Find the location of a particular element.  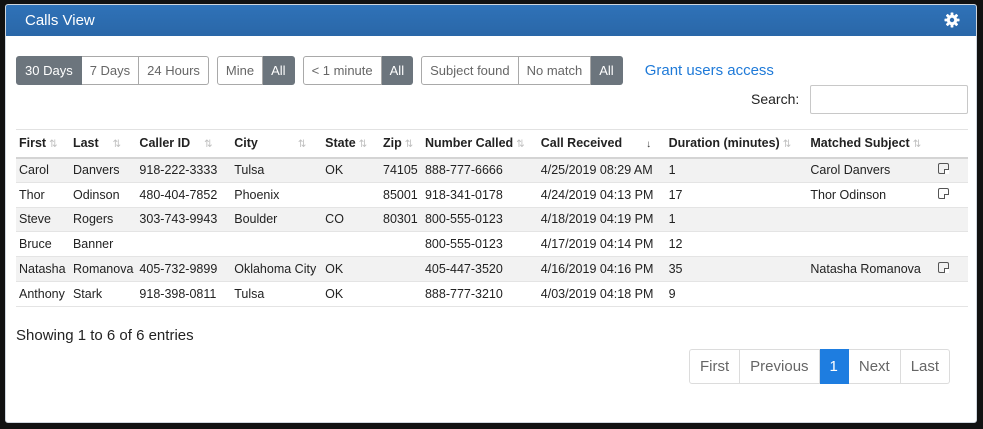

header-caller-id: Caller ID ⇅ is located at coordinates (184, 144).